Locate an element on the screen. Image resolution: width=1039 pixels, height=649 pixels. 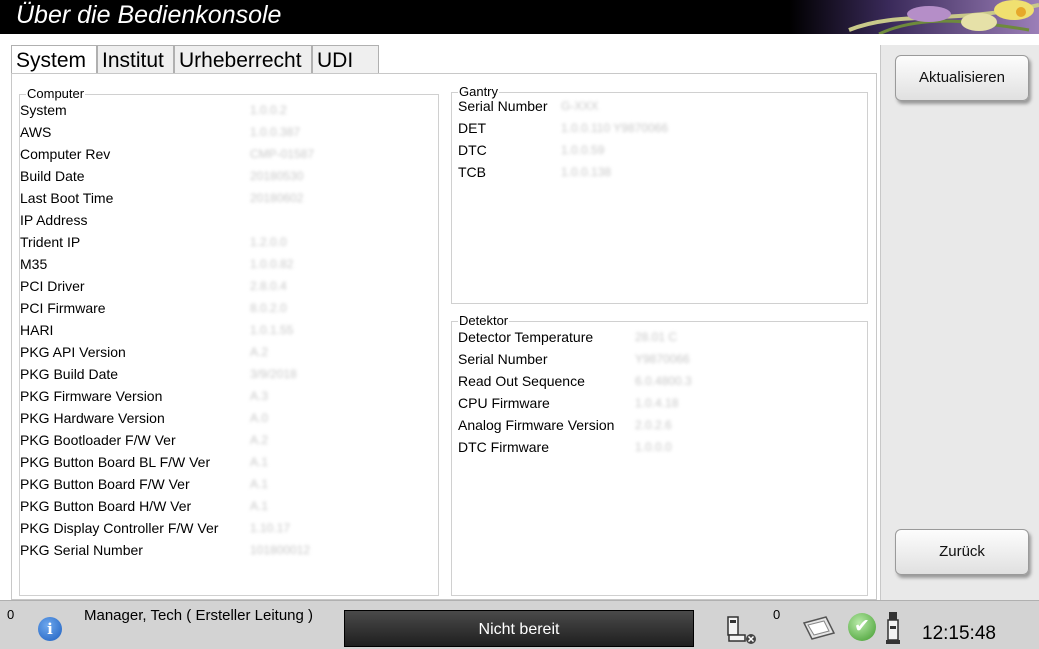
detektor-label: Serial Number is located at coordinates (503, 359).